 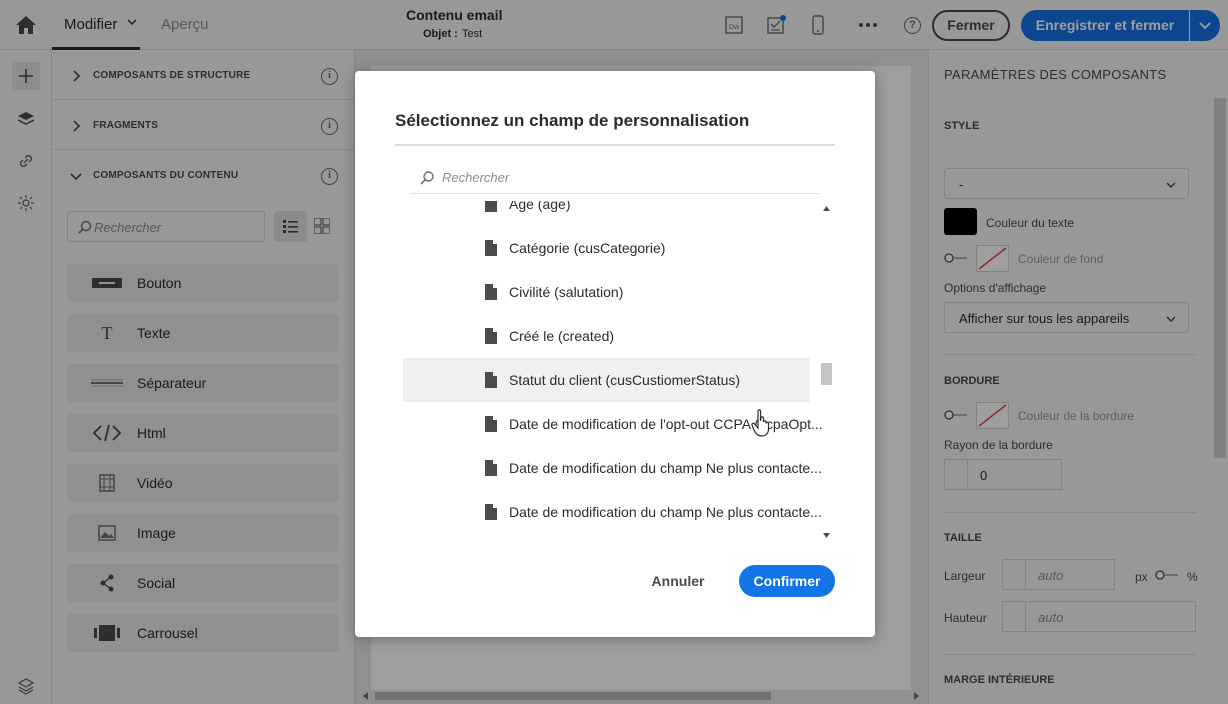 What do you see at coordinates (540, 206) in the screenshot?
I see `list-item-label: Age (age)` at bounding box center [540, 206].